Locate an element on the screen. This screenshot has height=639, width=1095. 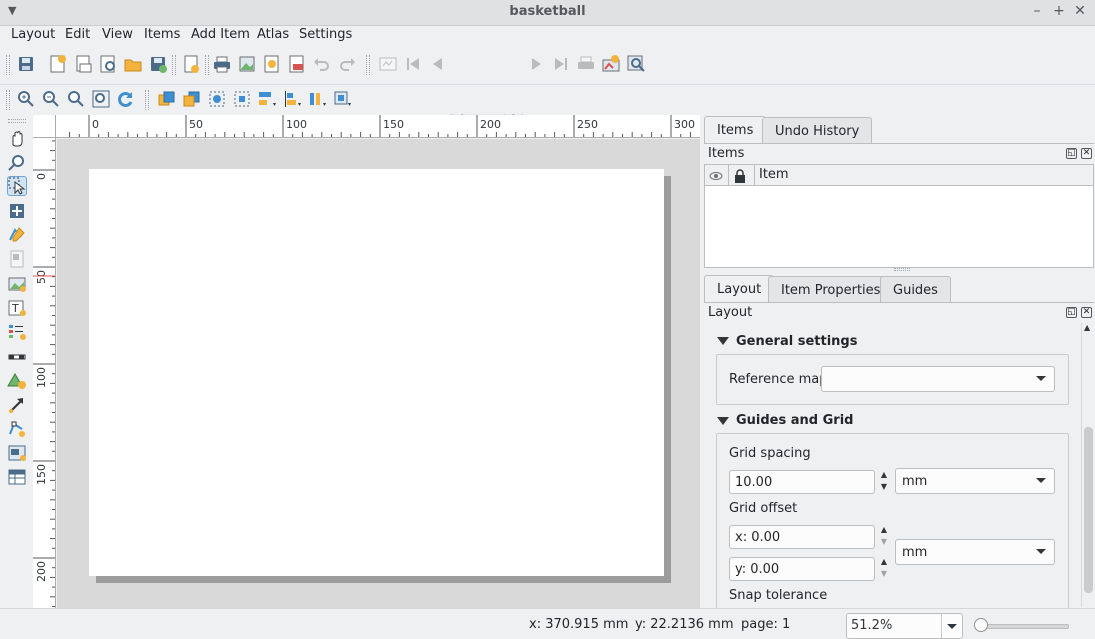
tab-item-properties: Item Properties is located at coordinates (831, 289).